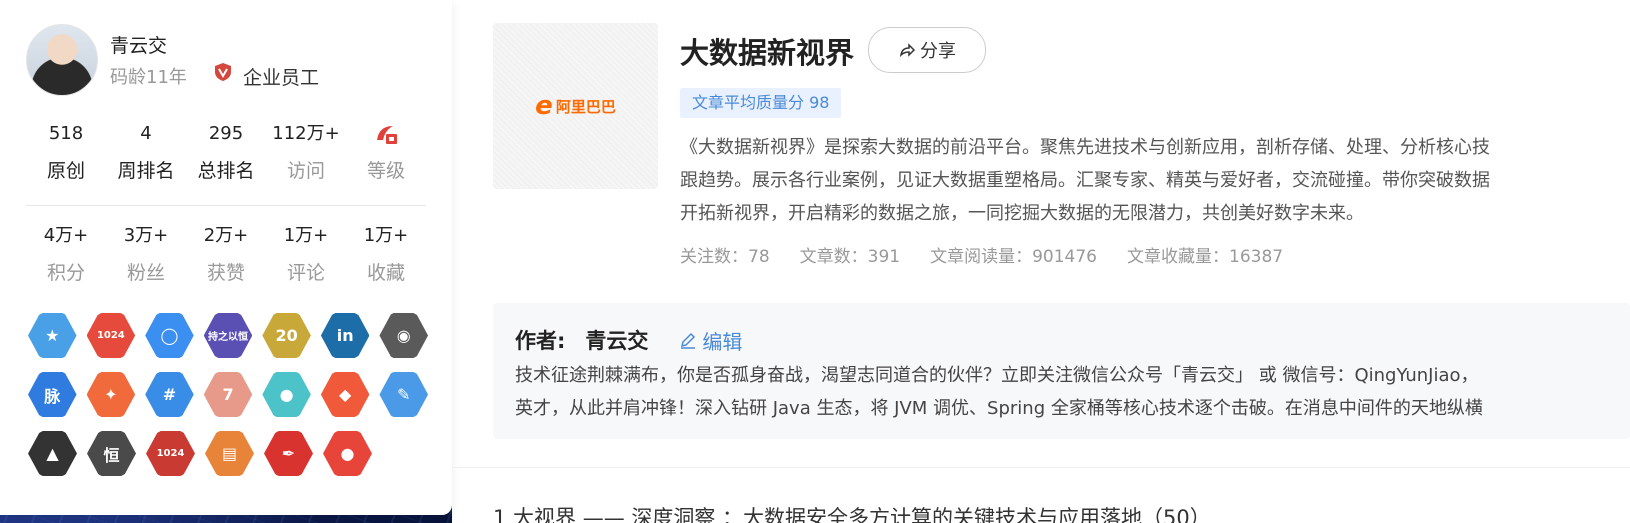 This screenshot has width=1630, height=523. Describe the element at coordinates (52, 335) in the screenshot. I see `star-badge-icon: ★` at that location.